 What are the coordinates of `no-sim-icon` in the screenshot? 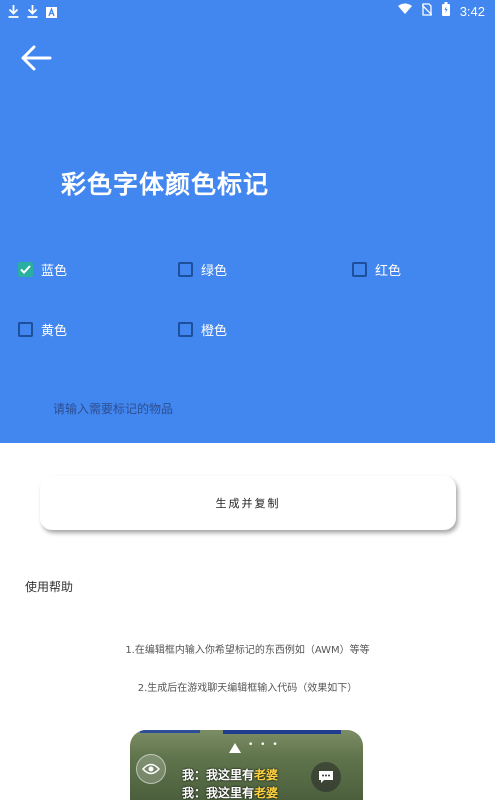 It's located at (427, 11).